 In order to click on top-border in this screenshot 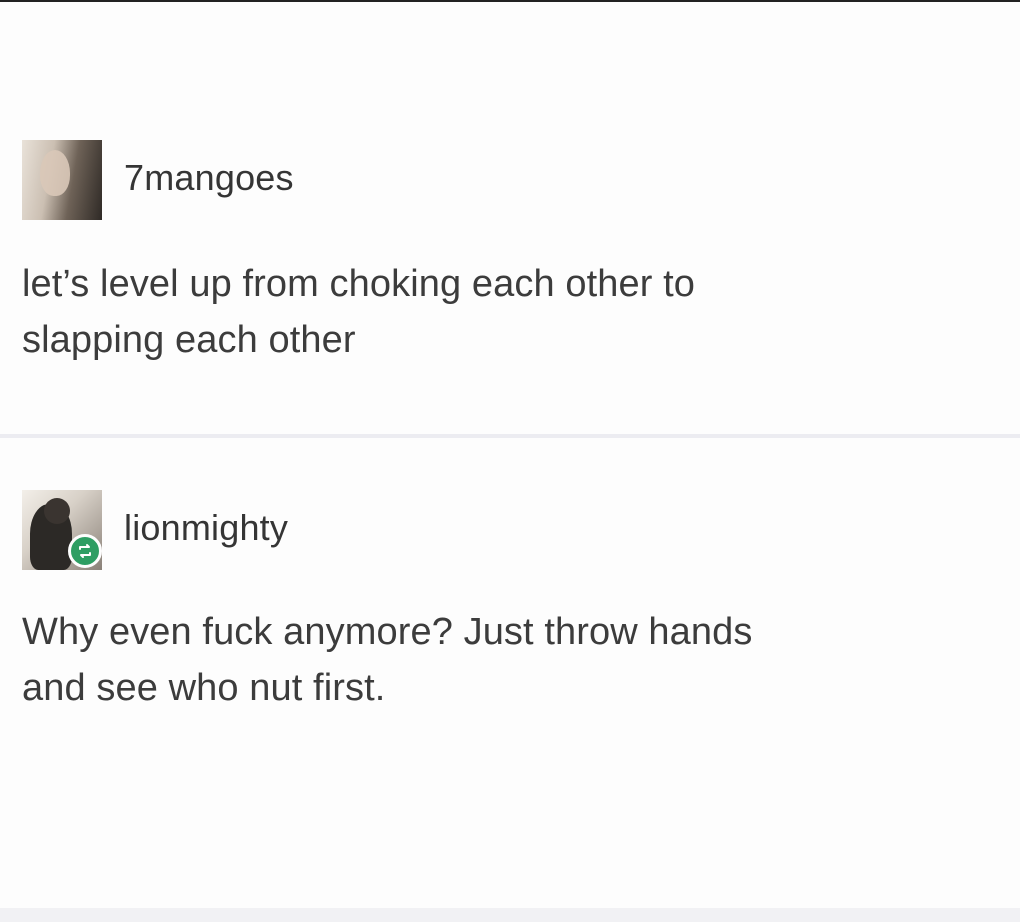, I will do `click(510, 1)`.